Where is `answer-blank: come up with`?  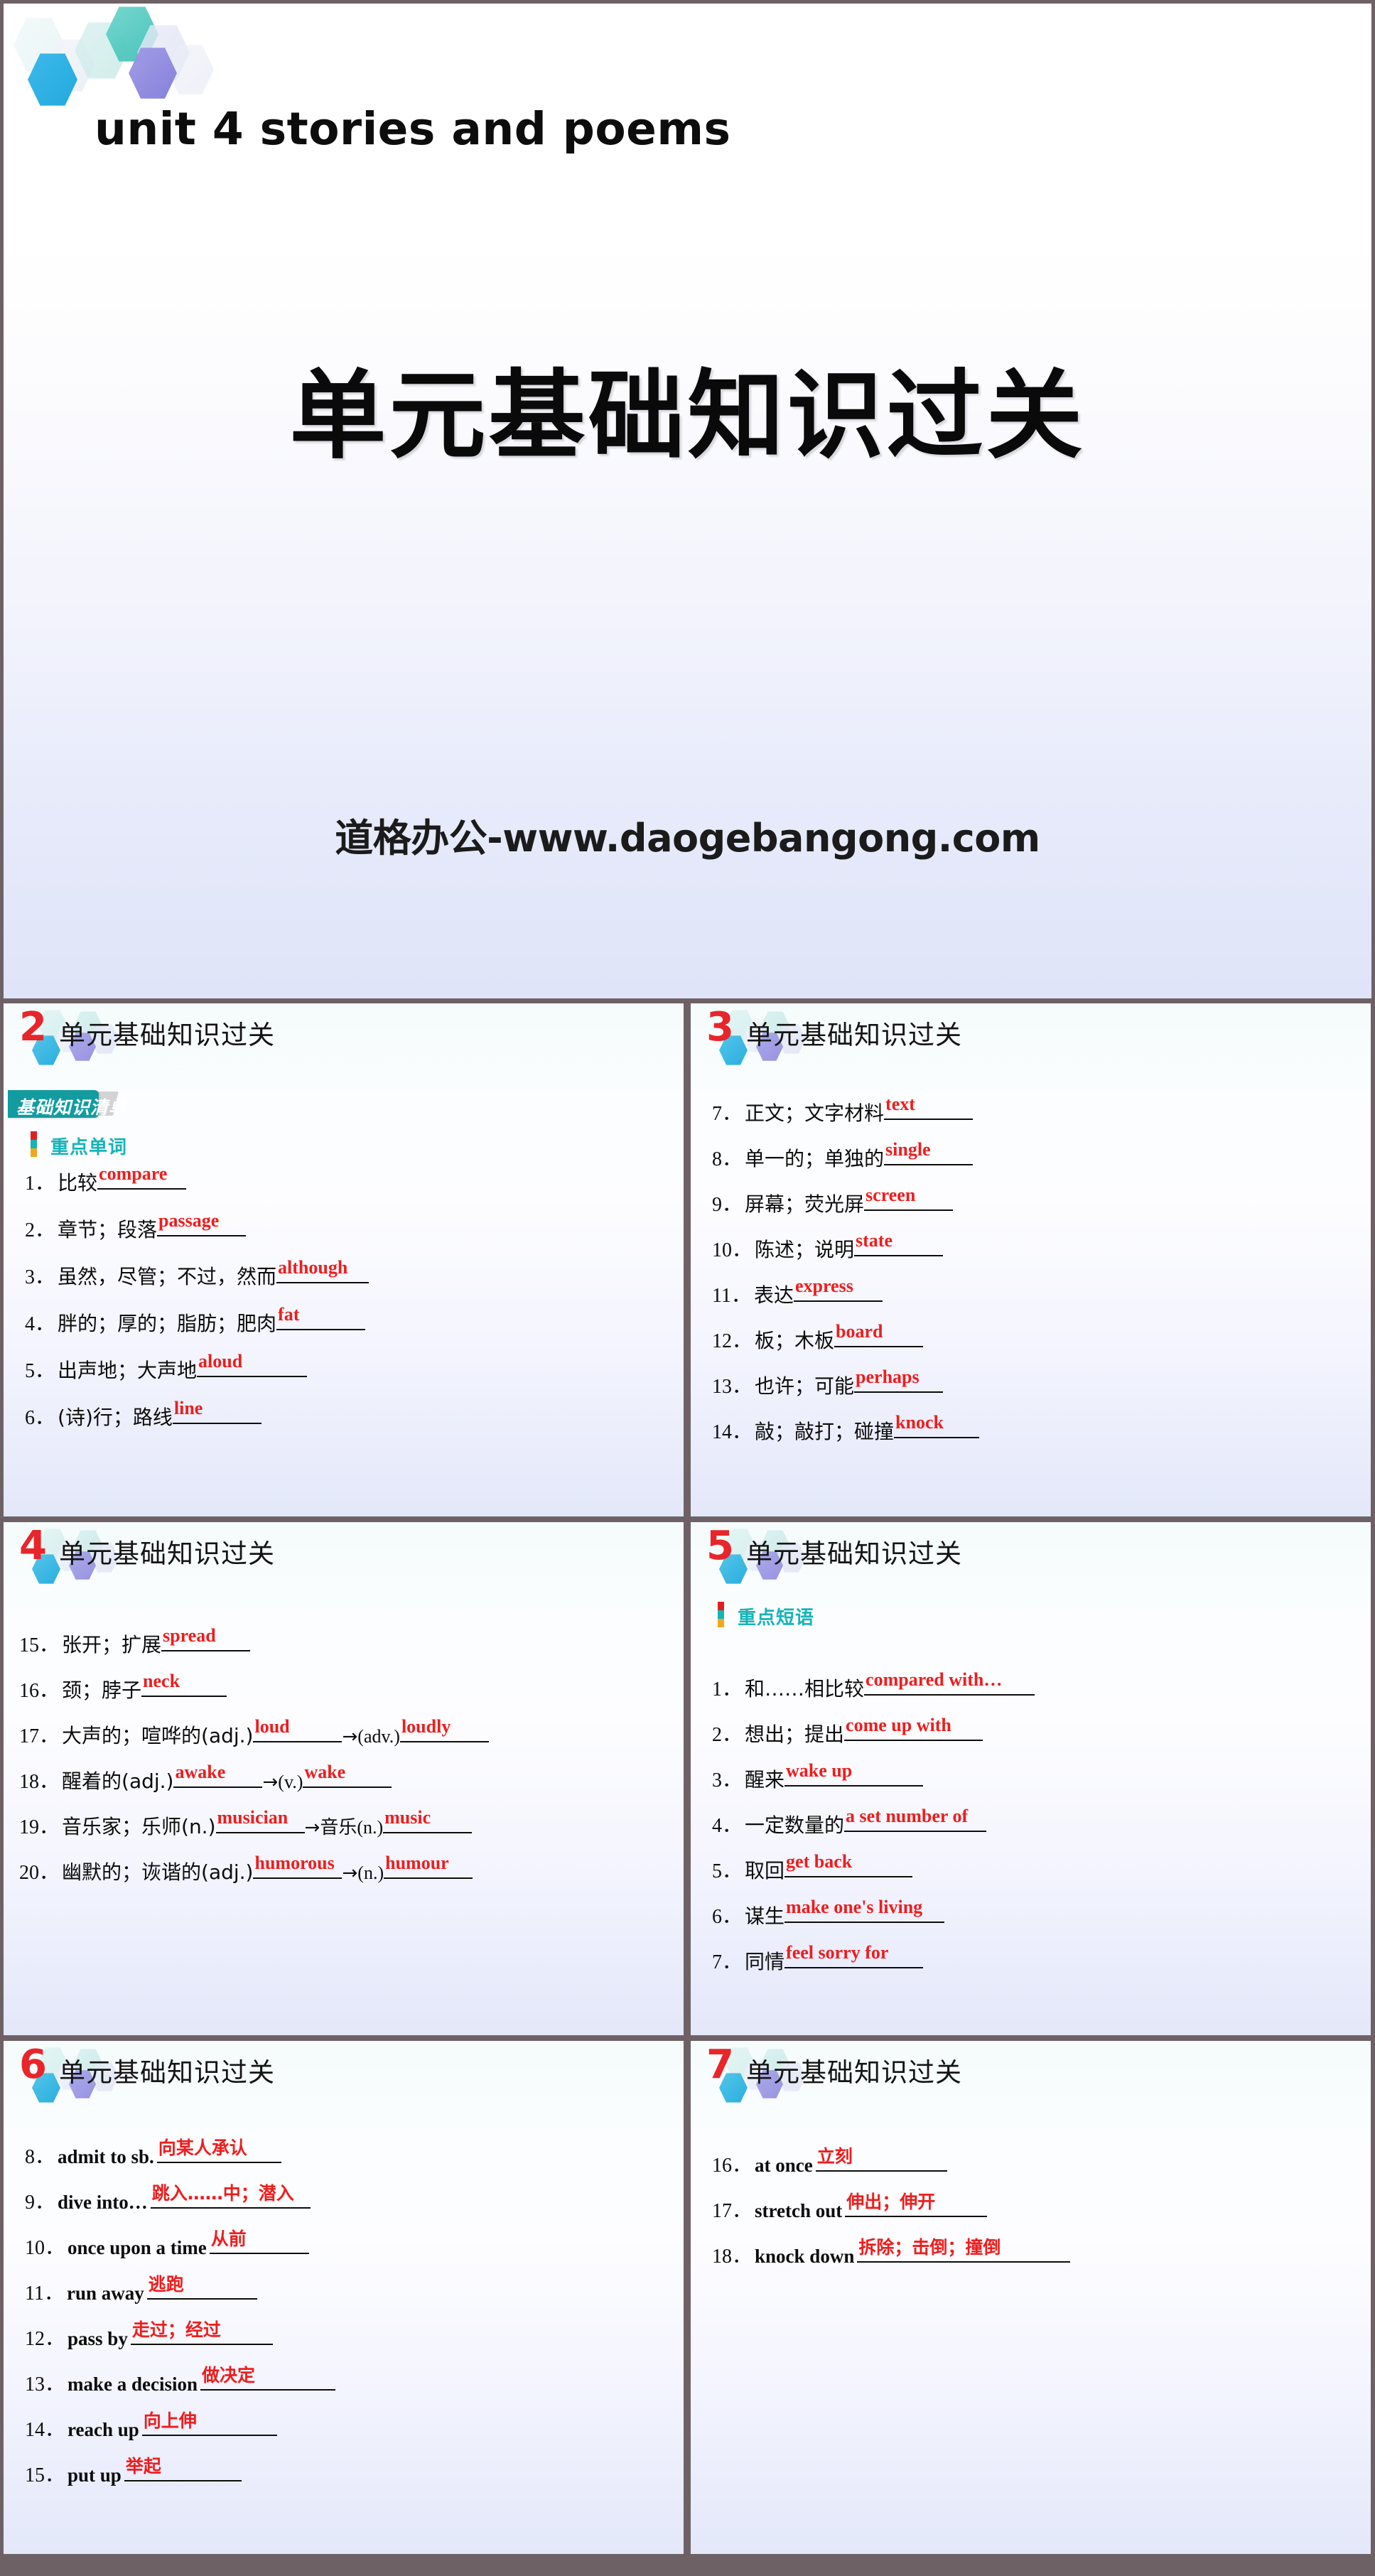
answer-blank: come up with is located at coordinates (913, 1729).